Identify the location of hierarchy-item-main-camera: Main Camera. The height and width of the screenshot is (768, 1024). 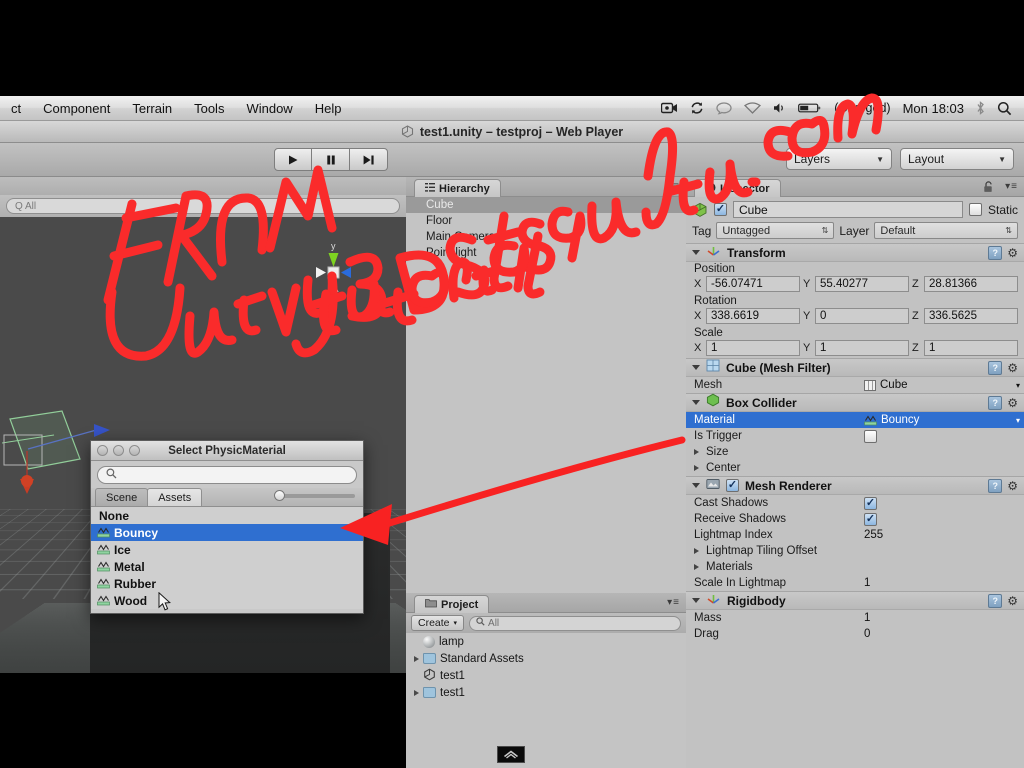
(546, 237).